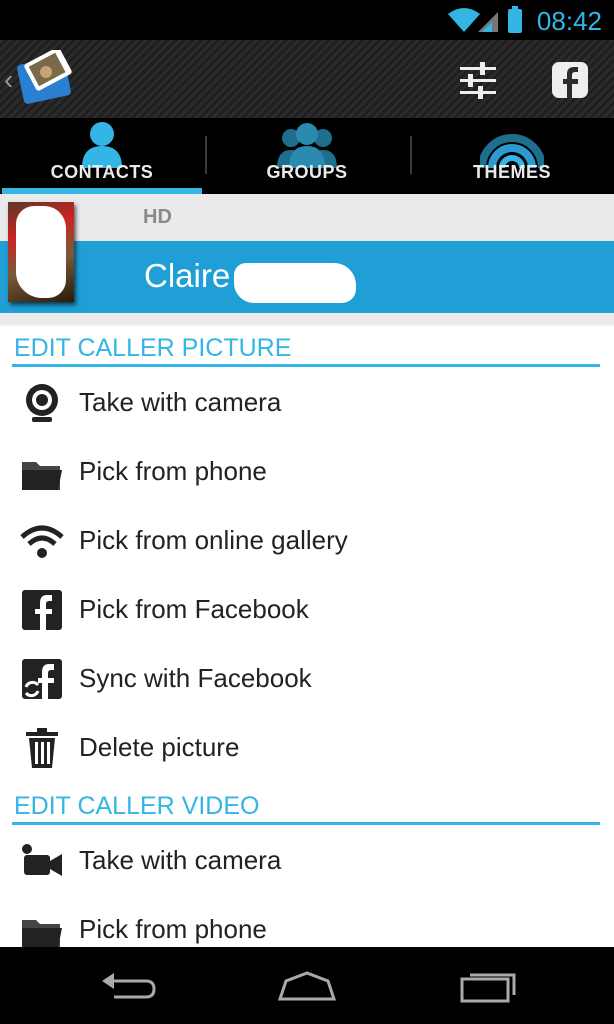 The image size is (614, 1024). Describe the element at coordinates (44, 79) in the screenshot. I see `app-logo` at that location.